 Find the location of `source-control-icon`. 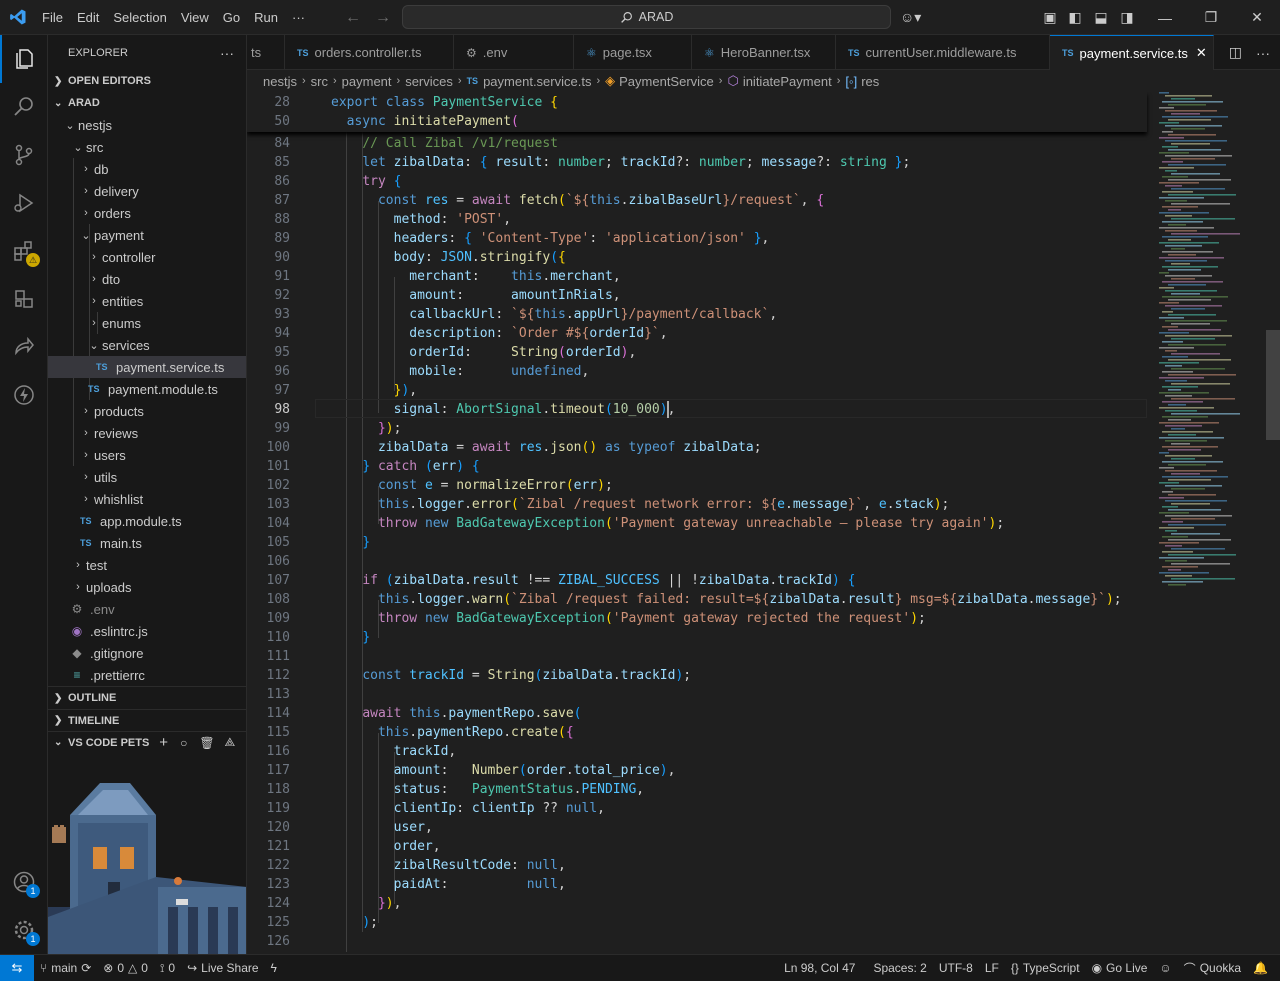

source-control-icon is located at coordinates (24, 155).